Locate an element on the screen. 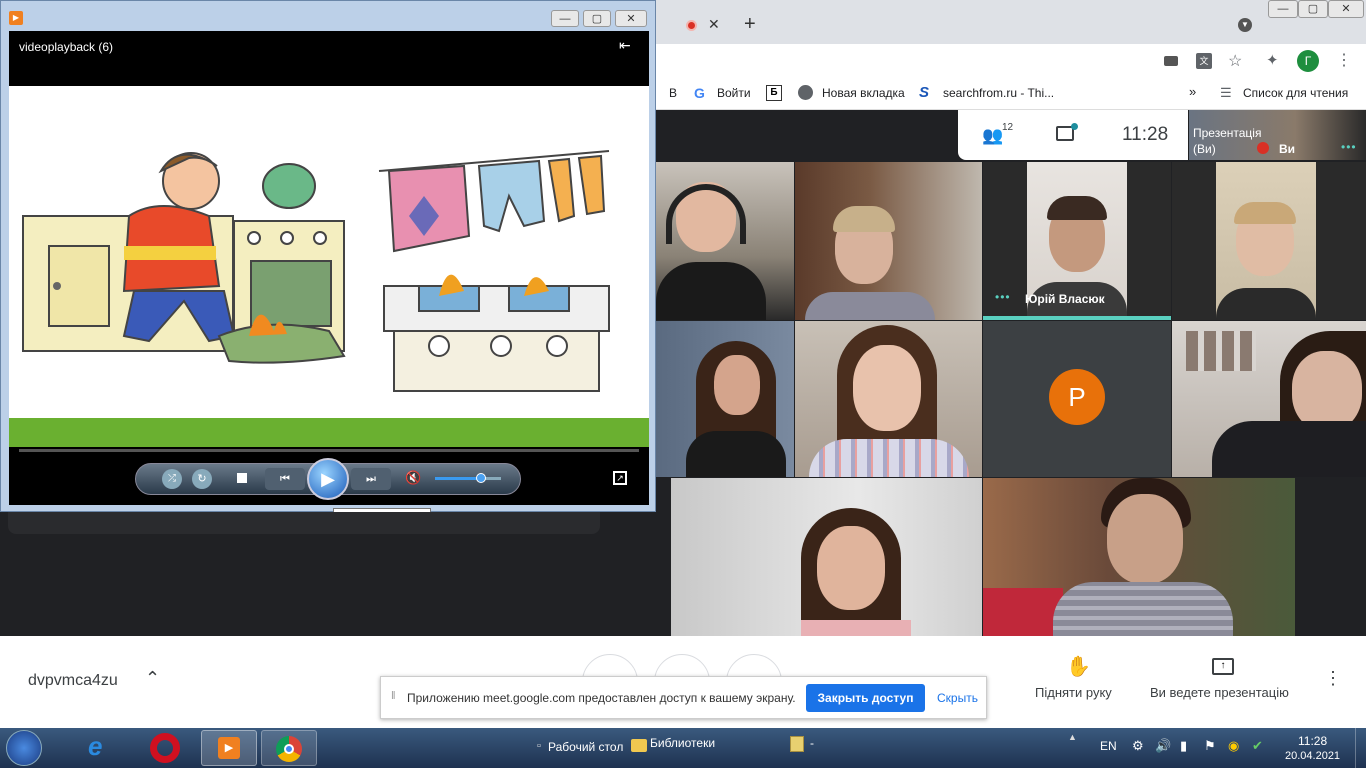 This screenshot has height=768, width=1366. bookmarks-more: » is located at coordinates (1192, 91).